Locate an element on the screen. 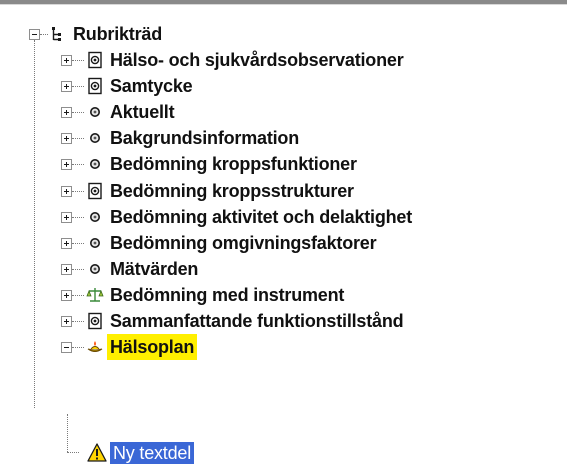 The width and height of the screenshot is (567, 466). tree-connector-vertical-child is located at coordinates (67, 433).